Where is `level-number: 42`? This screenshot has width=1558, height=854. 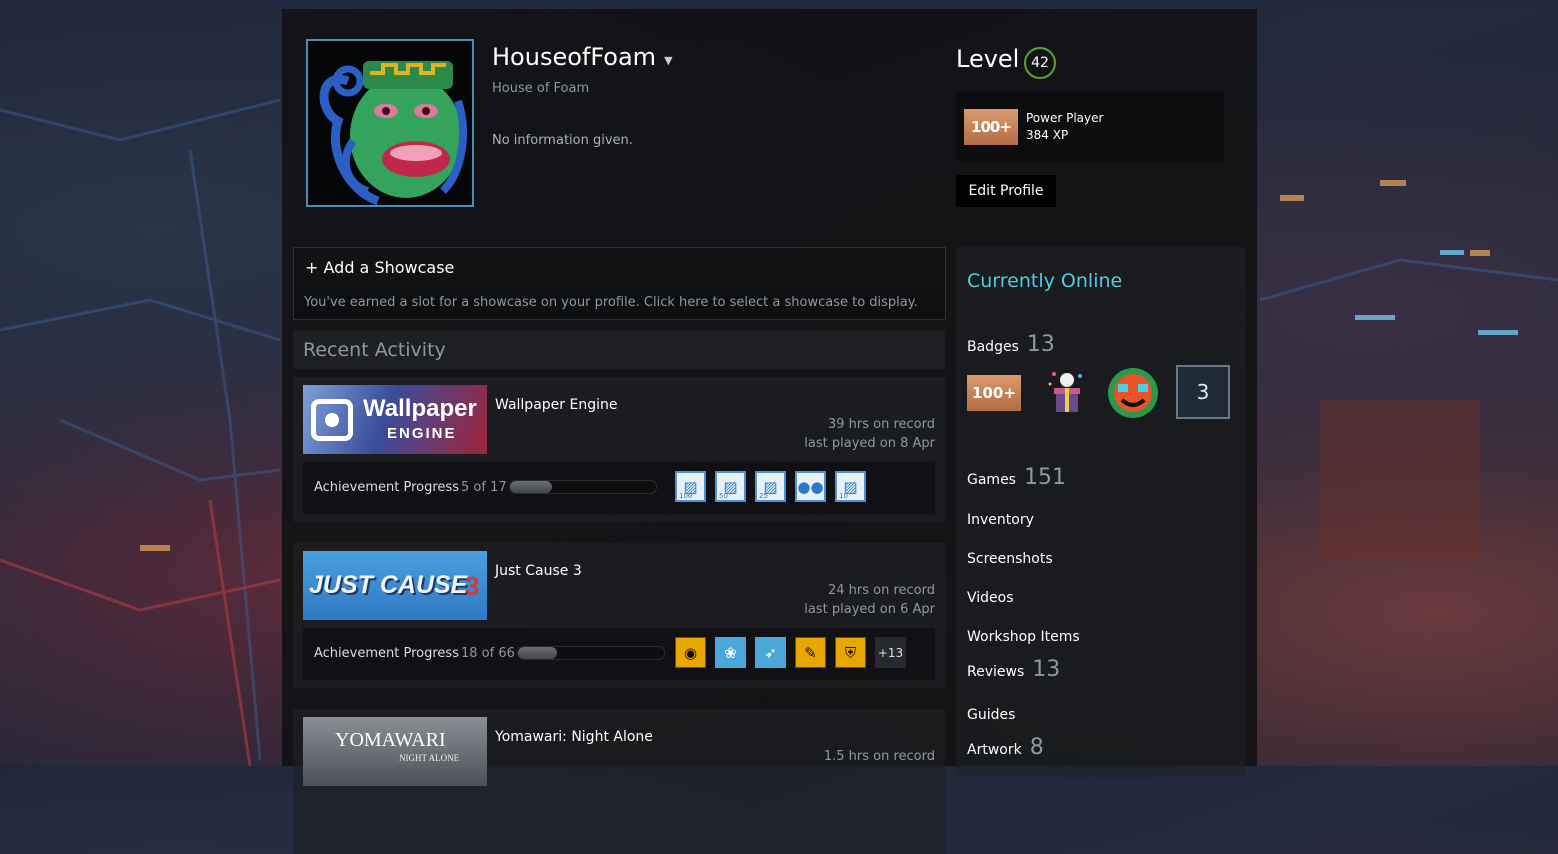
level-number: 42 is located at coordinates (1040, 63).